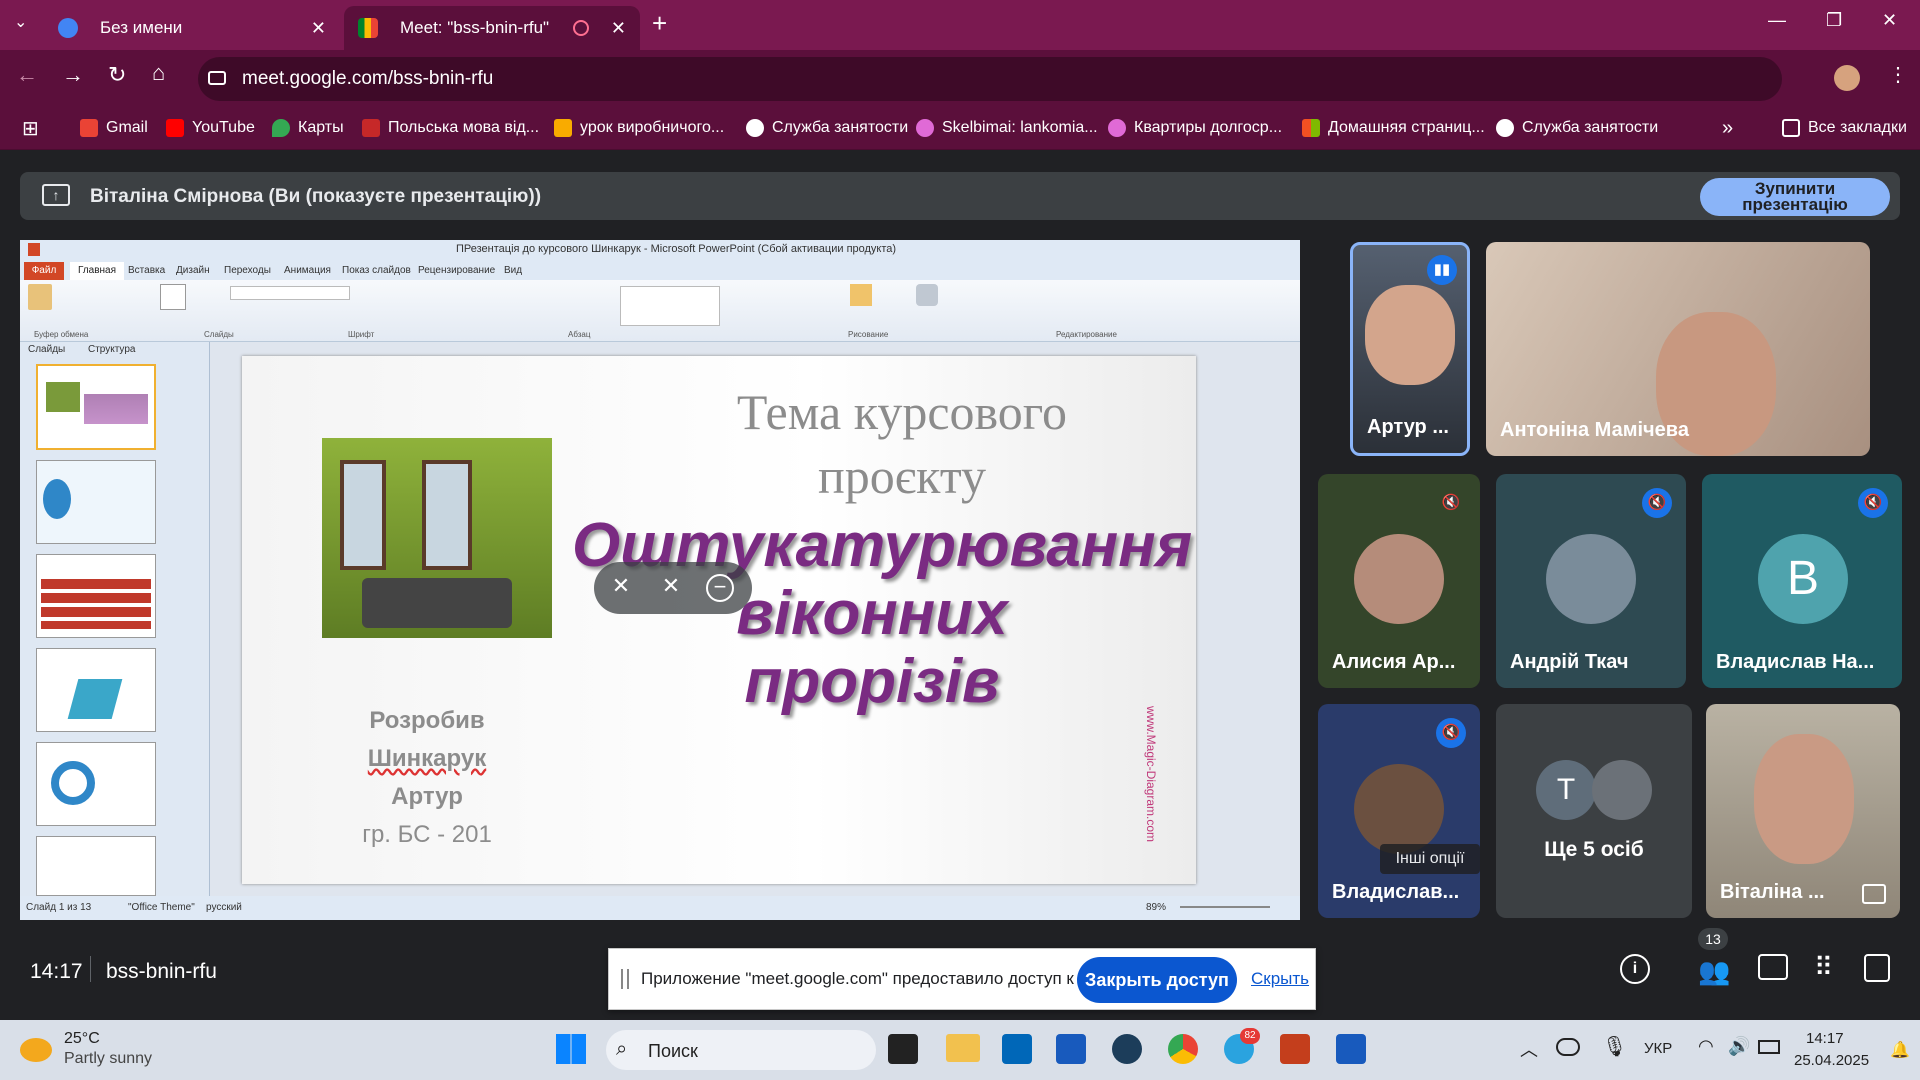  Describe the element at coordinates (1225, 907) in the screenshot. I see `zoom-slider` at that location.